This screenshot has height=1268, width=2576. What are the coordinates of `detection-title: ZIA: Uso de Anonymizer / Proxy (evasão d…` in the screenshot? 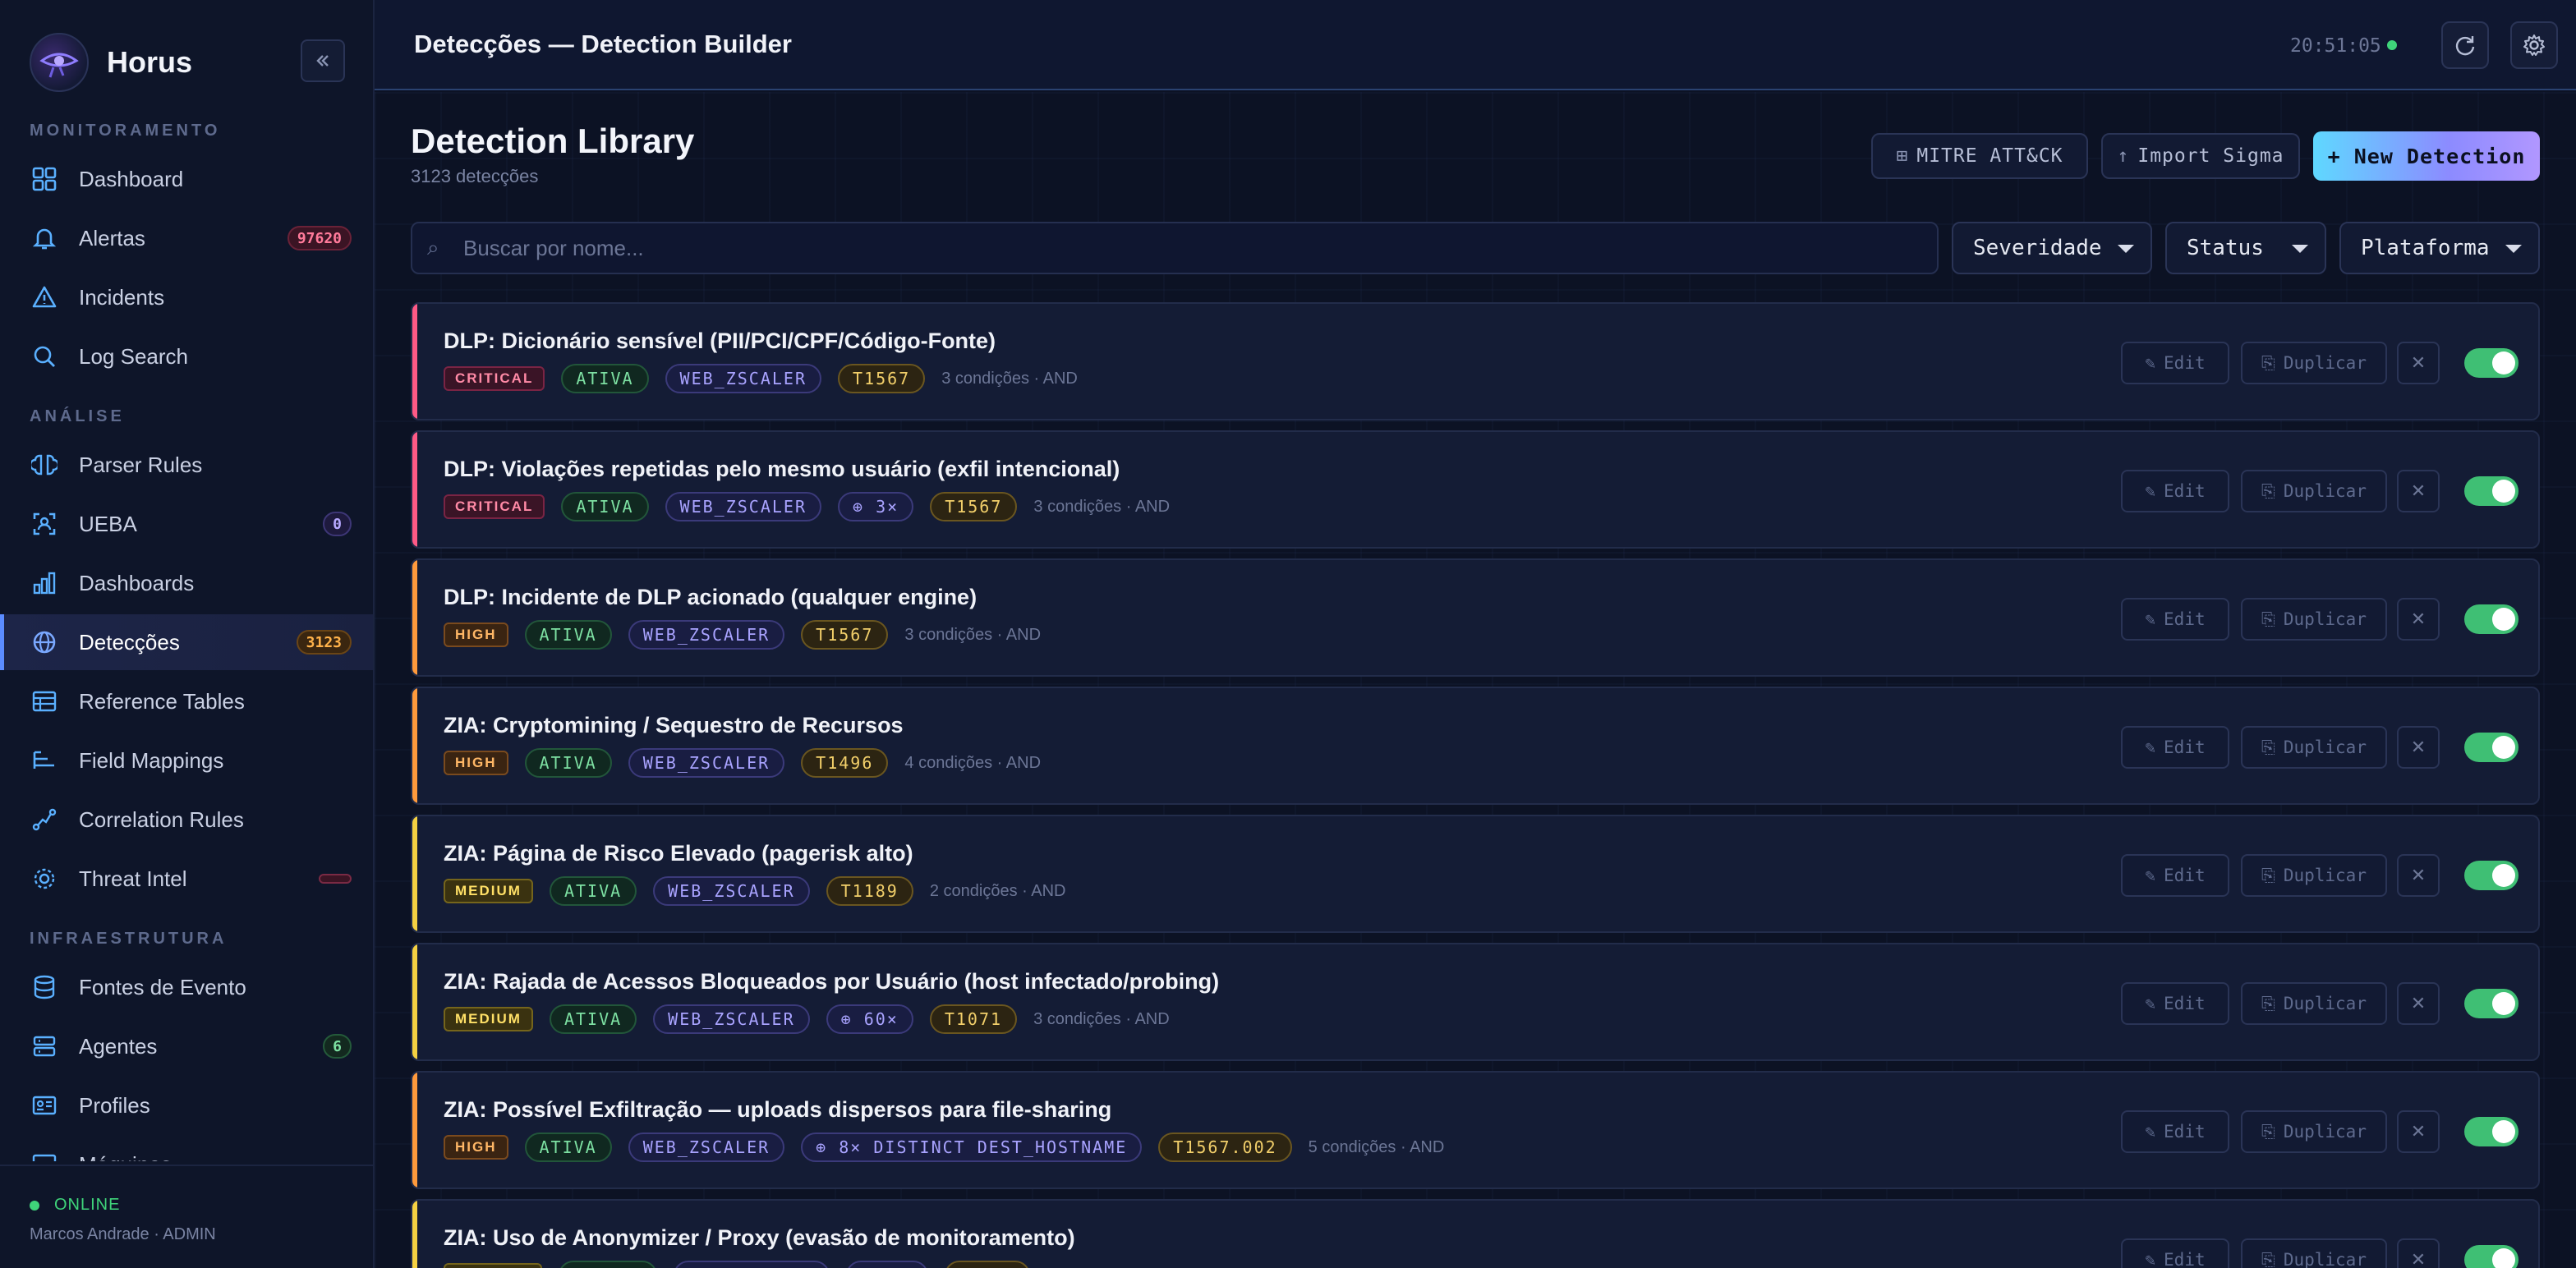 It's located at (759, 1238).